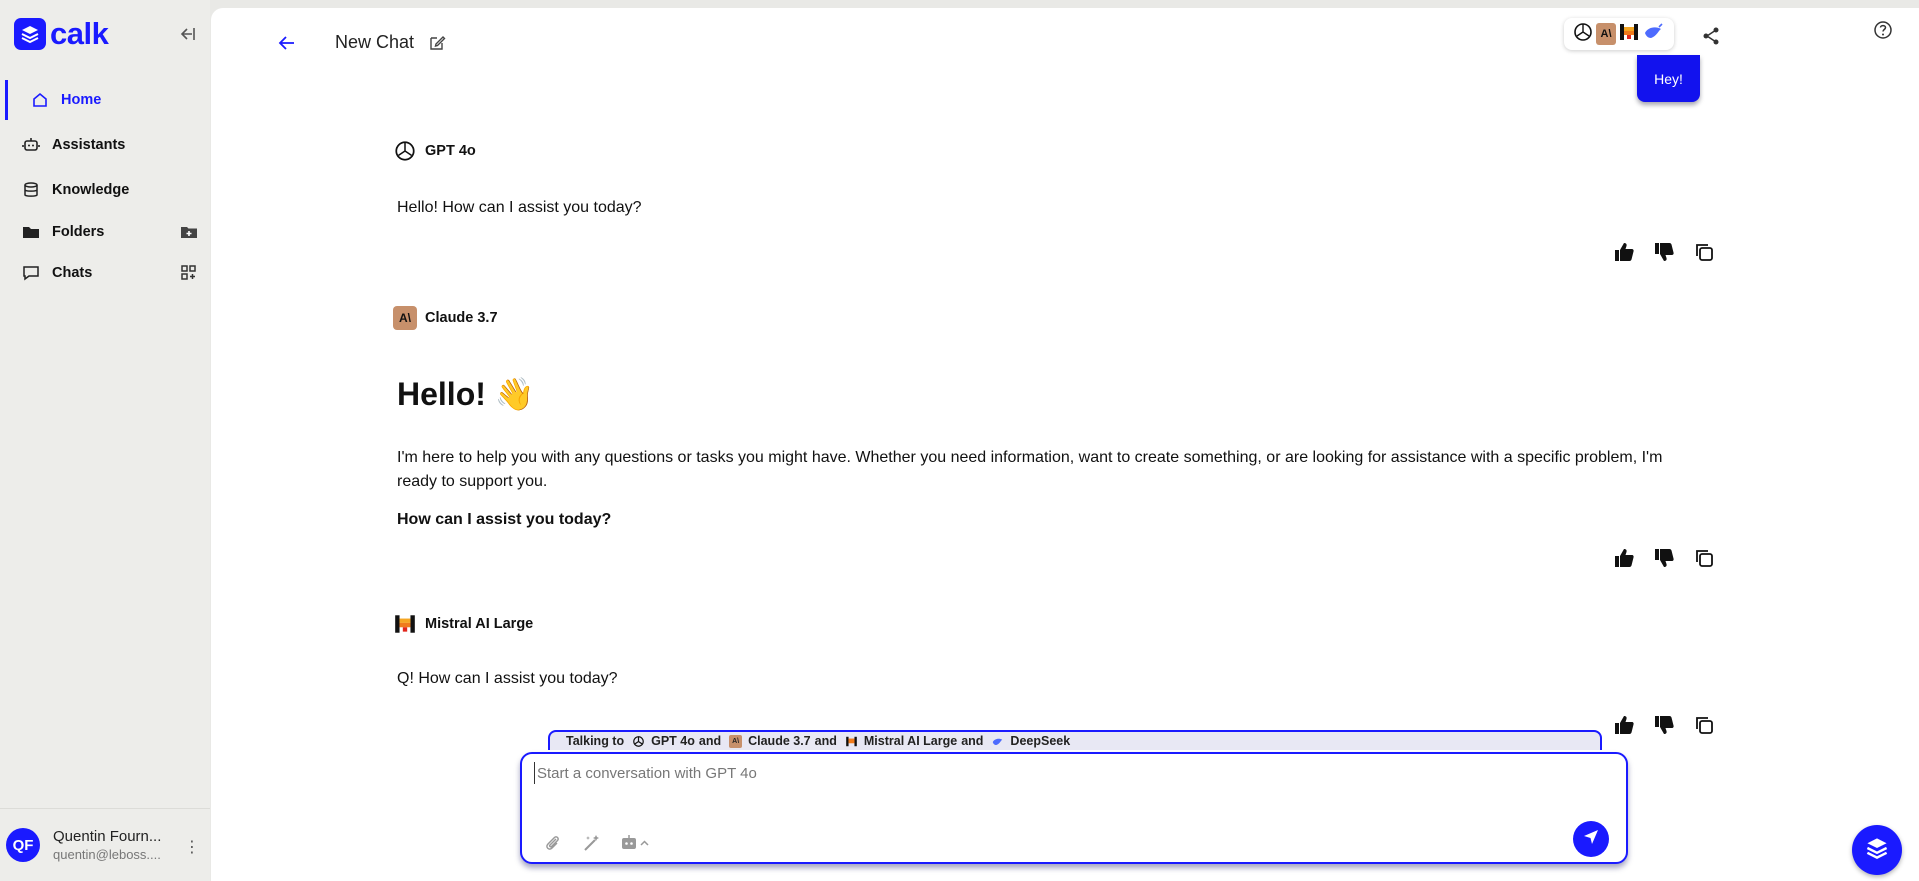 This screenshot has height=881, width=1919. What do you see at coordinates (72, 273) in the screenshot?
I see `sidebar-item-label: Chats` at bounding box center [72, 273].